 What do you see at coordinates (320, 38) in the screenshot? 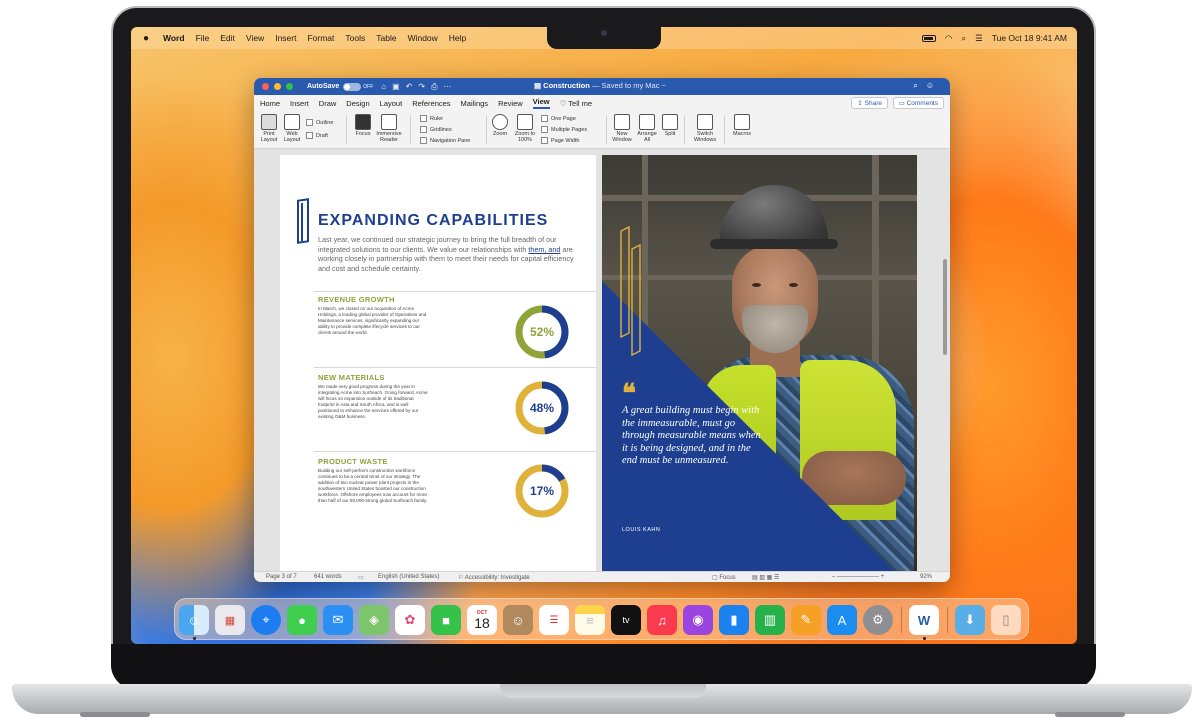
I see `menu-format: Format` at bounding box center [320, 38].